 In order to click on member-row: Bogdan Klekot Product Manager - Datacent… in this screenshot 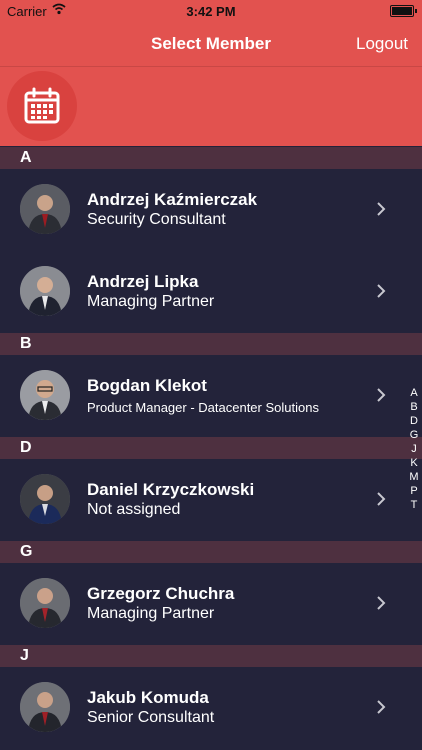, I will do `click(211, 396)`.